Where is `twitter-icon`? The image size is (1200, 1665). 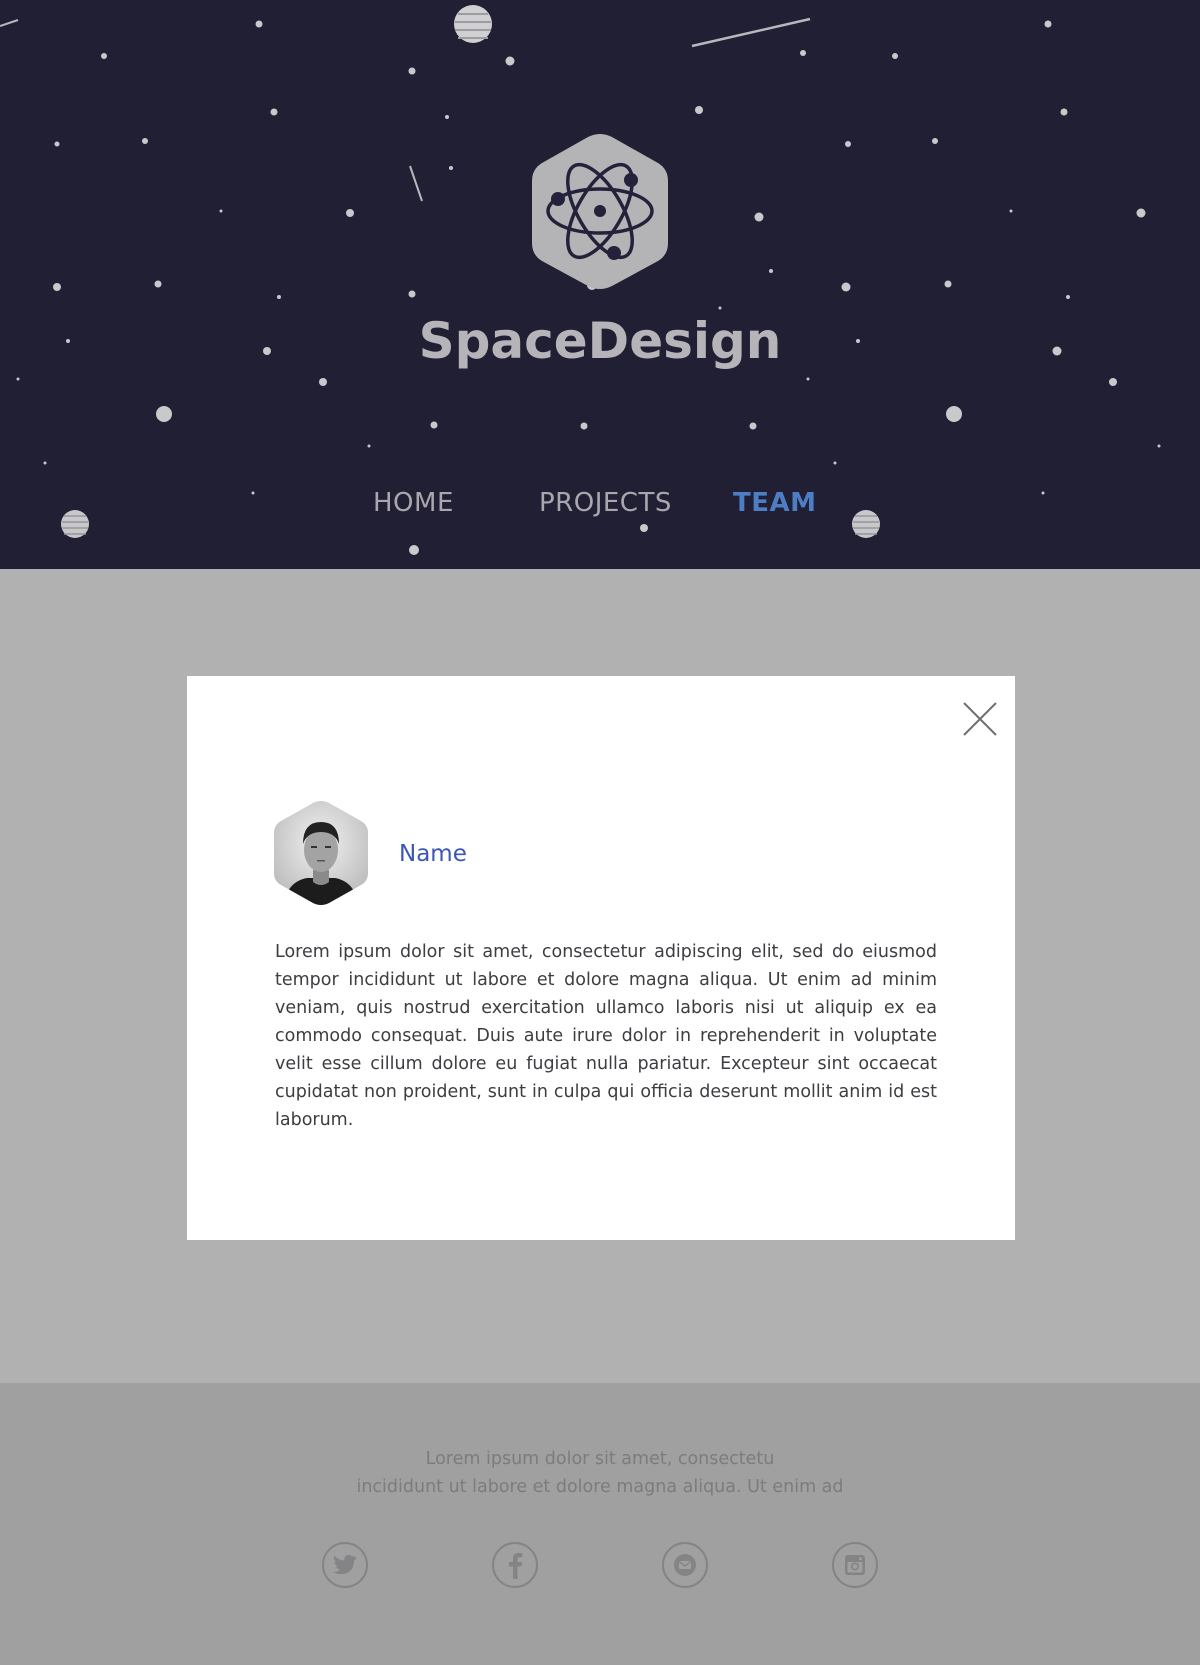 twitter-icon is located at coordinates (345, 1565).